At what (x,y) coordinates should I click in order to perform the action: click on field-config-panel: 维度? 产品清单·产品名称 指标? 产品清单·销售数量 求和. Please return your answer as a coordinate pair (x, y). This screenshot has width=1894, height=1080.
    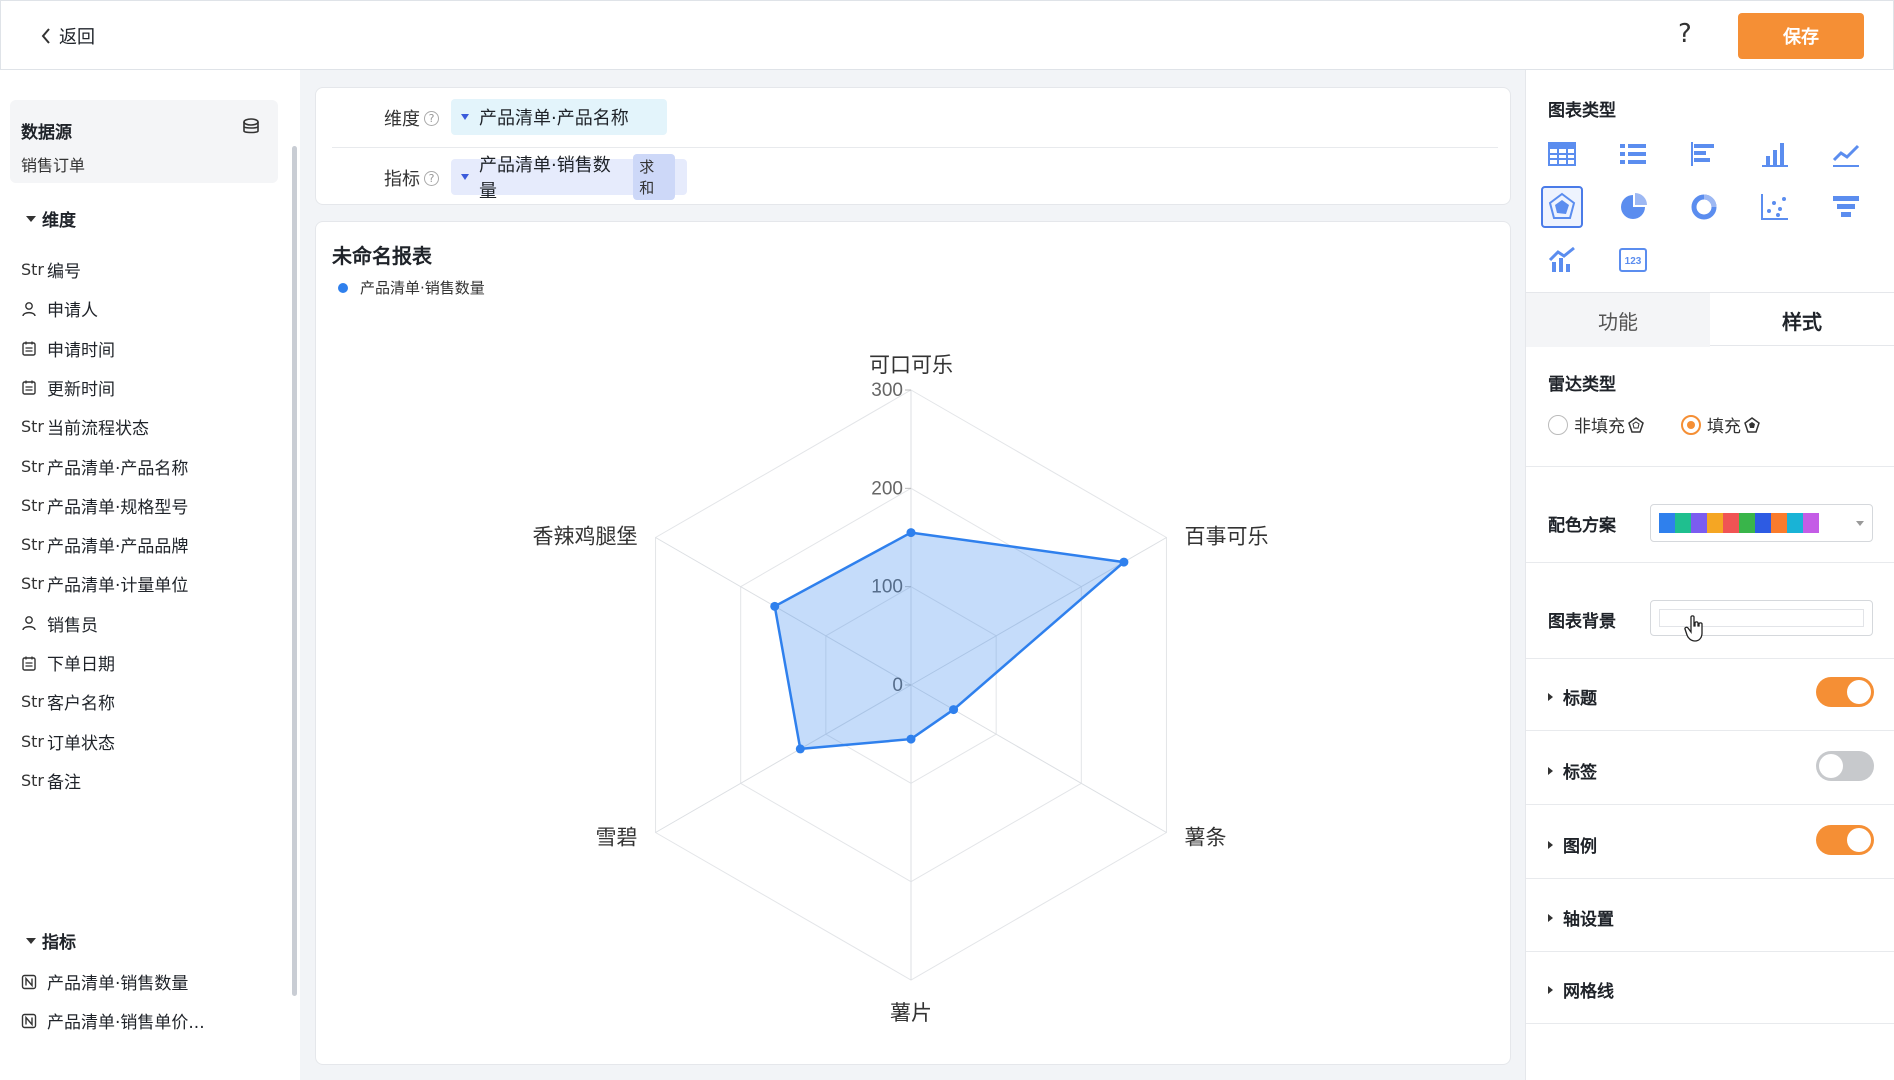
    Looking at the image, I should click on (913, 146).